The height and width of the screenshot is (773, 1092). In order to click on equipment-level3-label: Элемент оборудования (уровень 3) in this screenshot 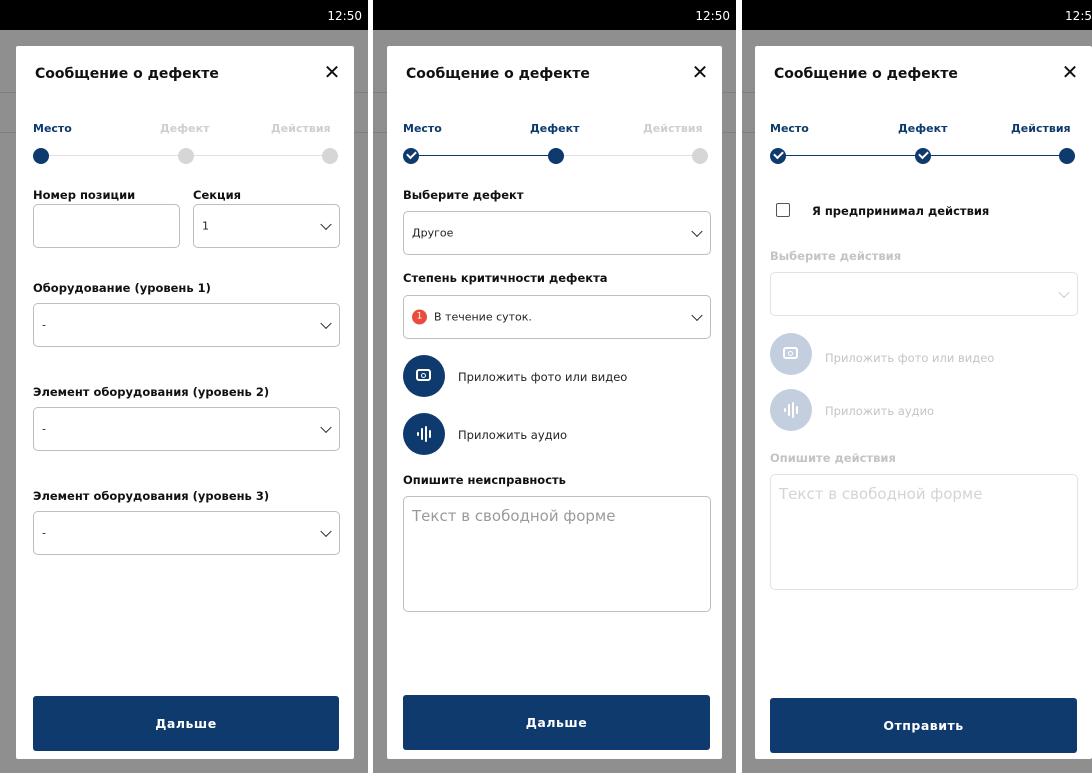, I will do `click(151, 496)`.